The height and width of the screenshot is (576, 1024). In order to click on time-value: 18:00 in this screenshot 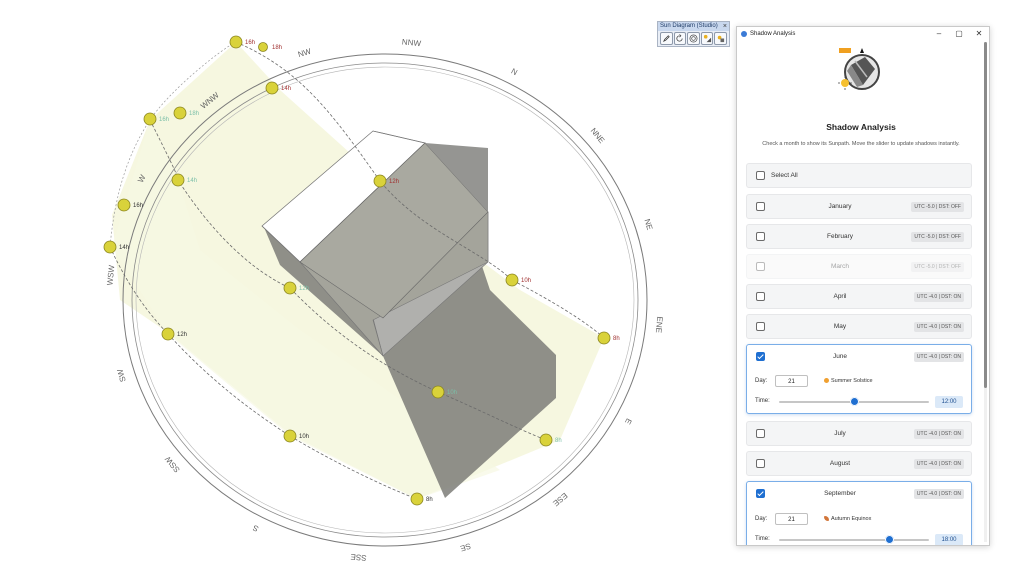, I will do `click(949, 539)`.